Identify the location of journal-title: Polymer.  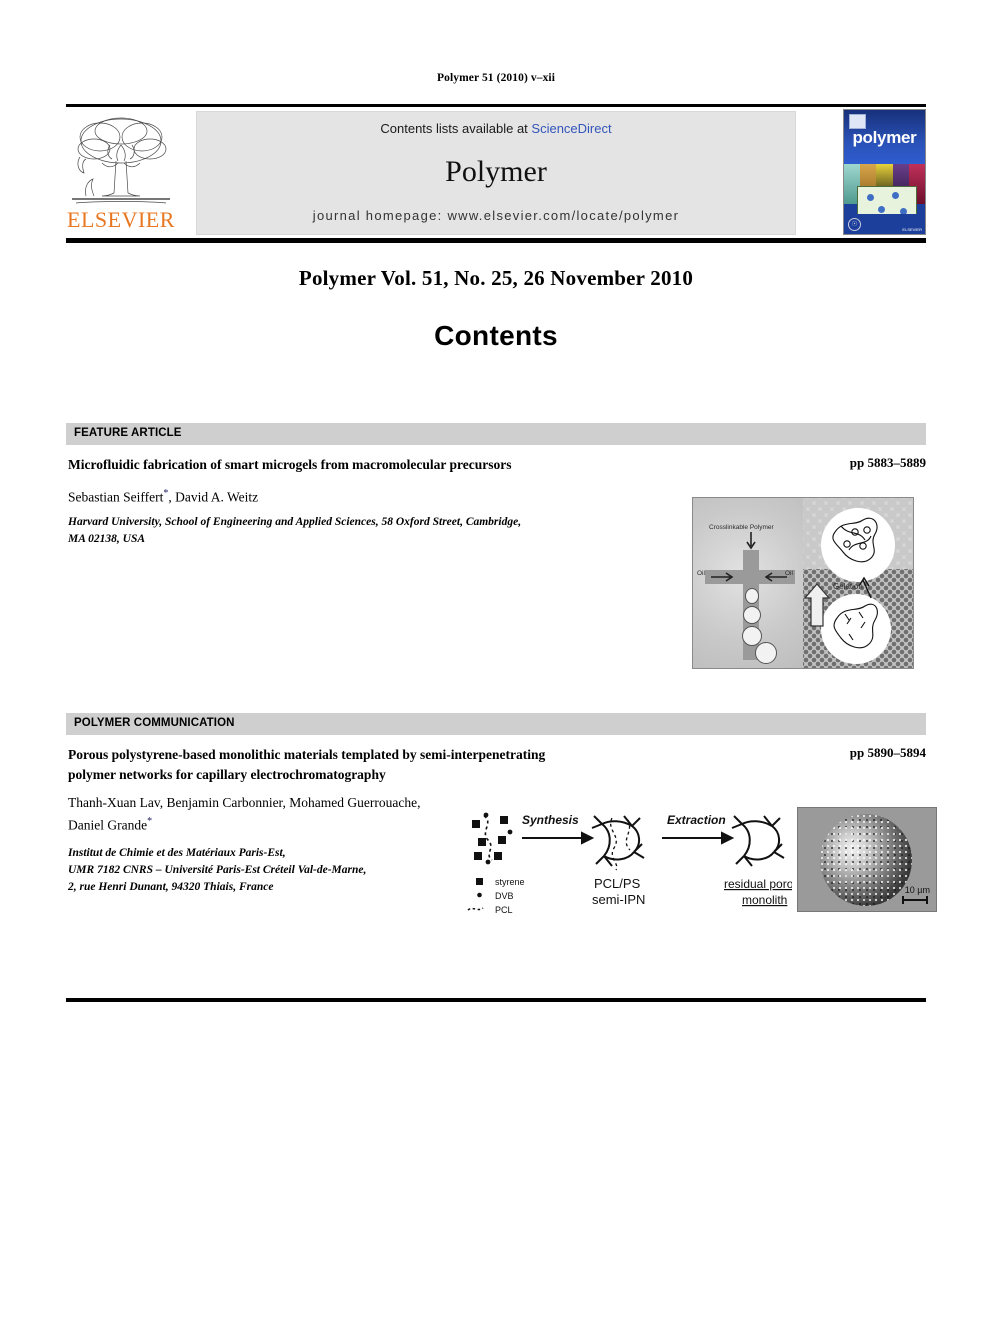
(496, 171).